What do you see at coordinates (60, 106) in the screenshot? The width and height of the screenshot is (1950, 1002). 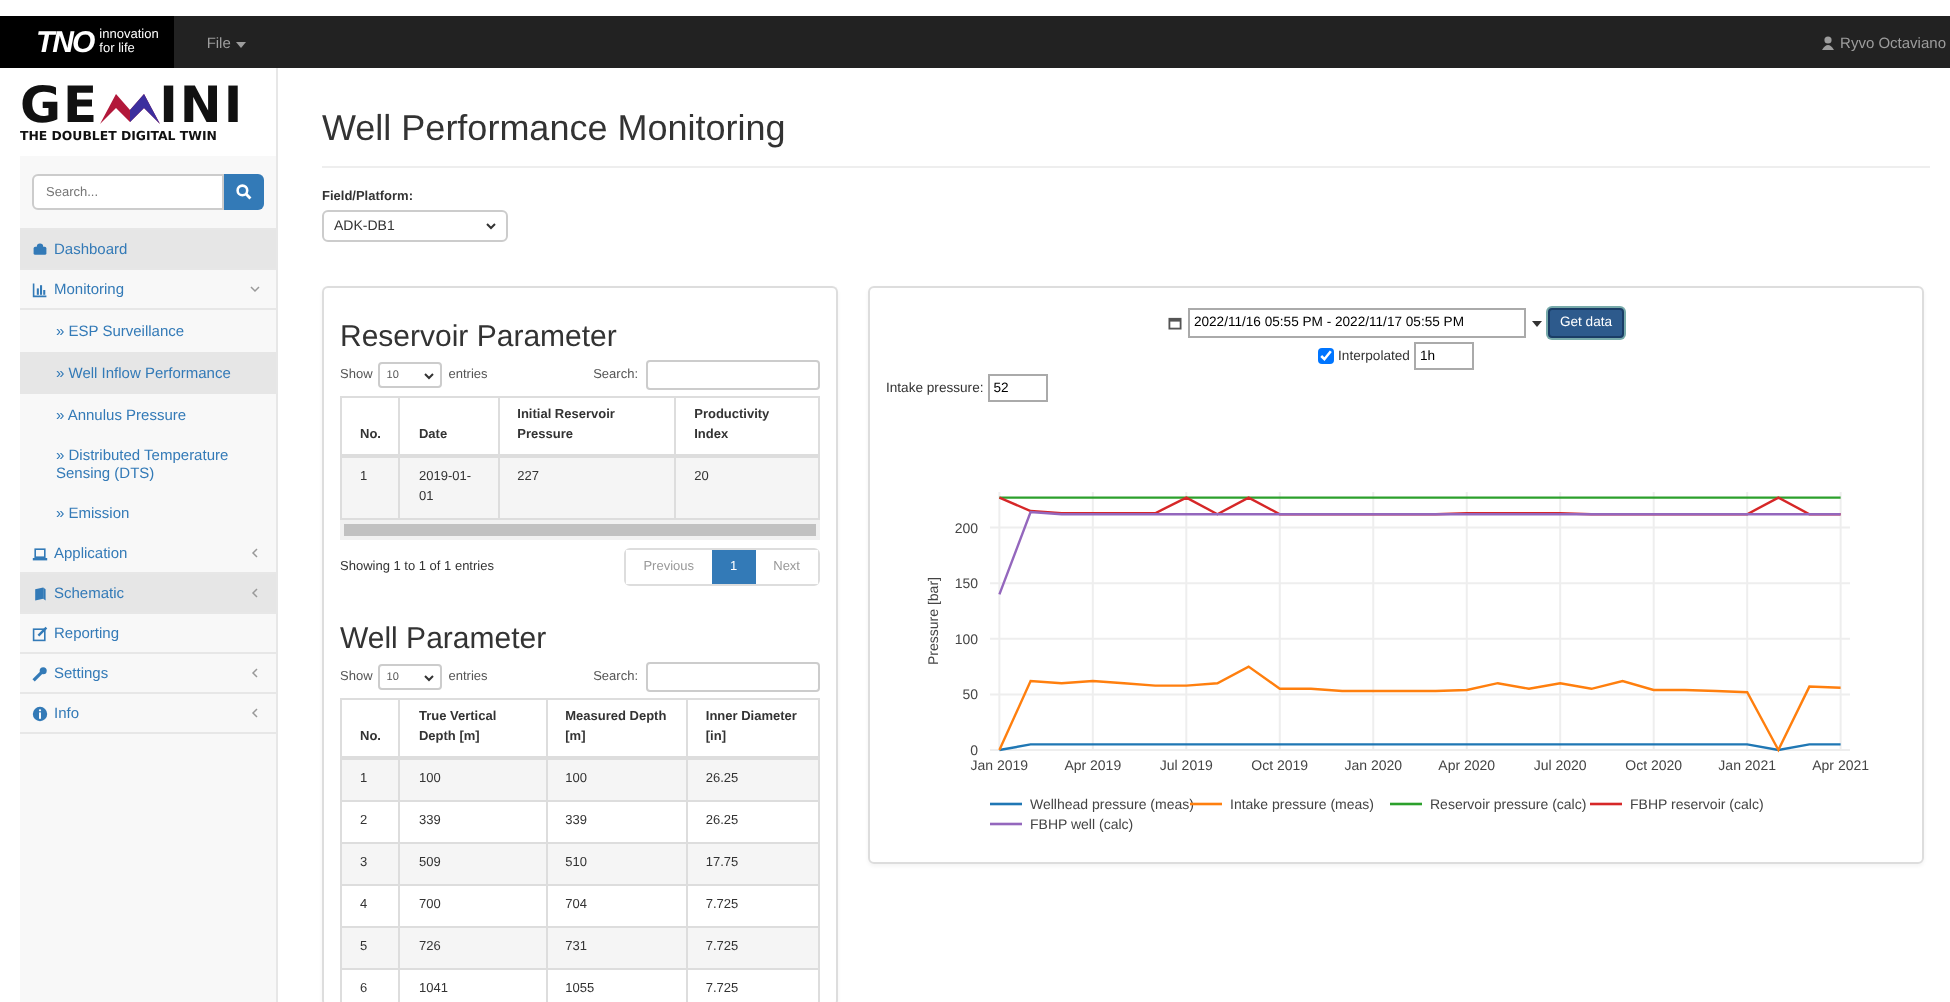 I see `logo-title: GE` at bounding box center [60, 106].